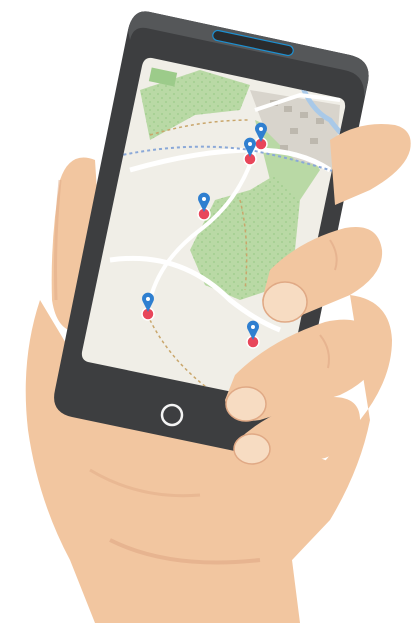 The image size is (414, 623). I want to click on ring-finger-nail, so click(246, 404).